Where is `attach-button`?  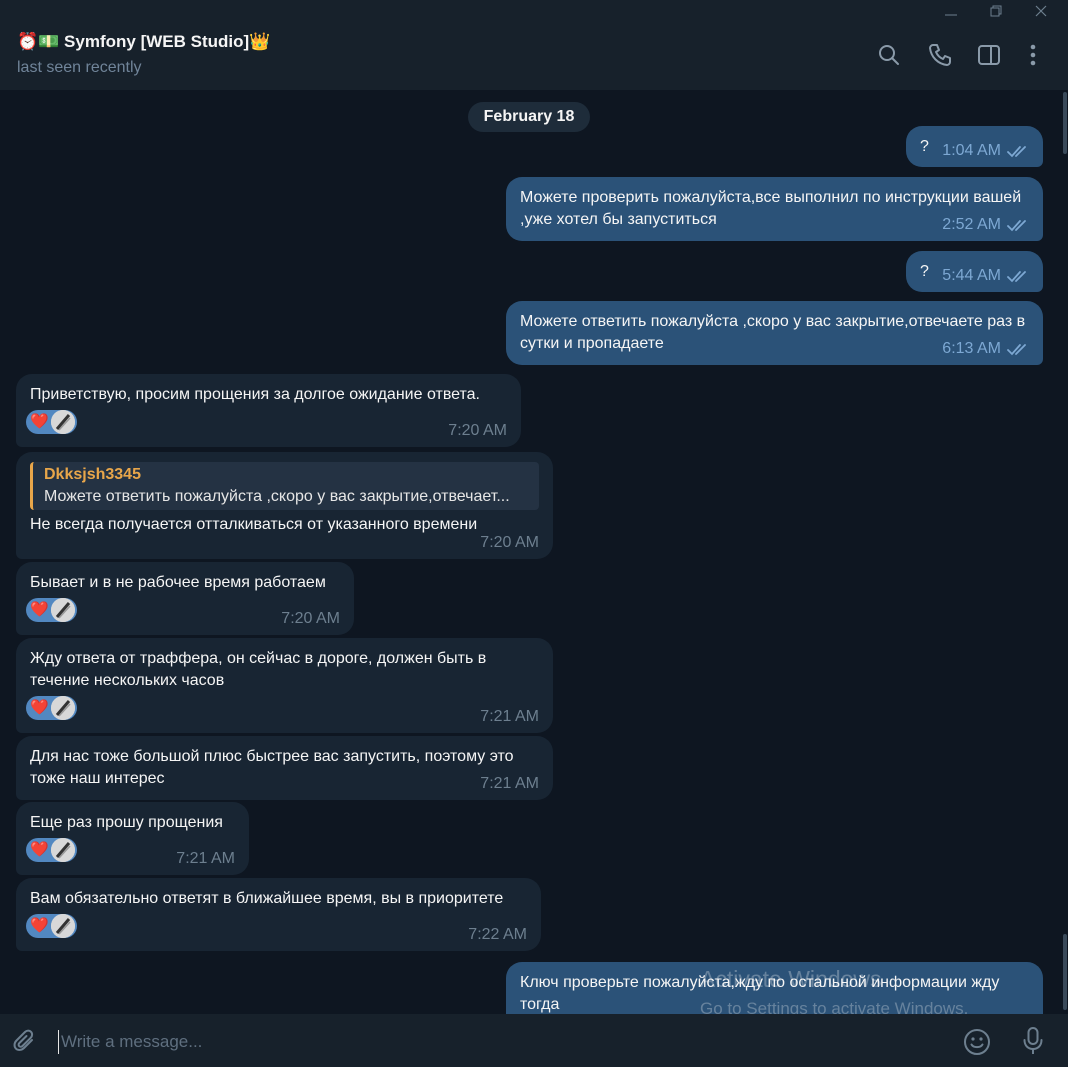
attach-button is located at coordinates (25, 1041).